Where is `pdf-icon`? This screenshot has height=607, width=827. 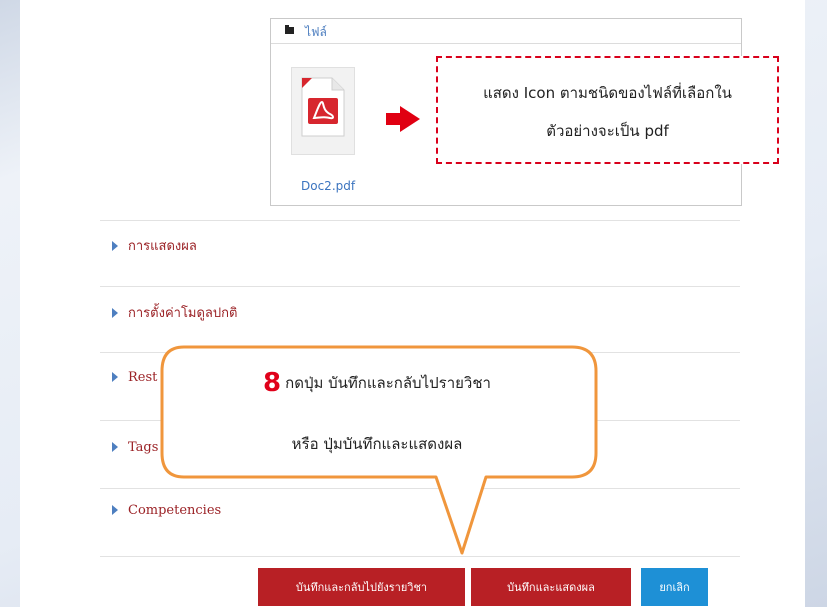 pdf-icon is located at coordinates (323, 107).